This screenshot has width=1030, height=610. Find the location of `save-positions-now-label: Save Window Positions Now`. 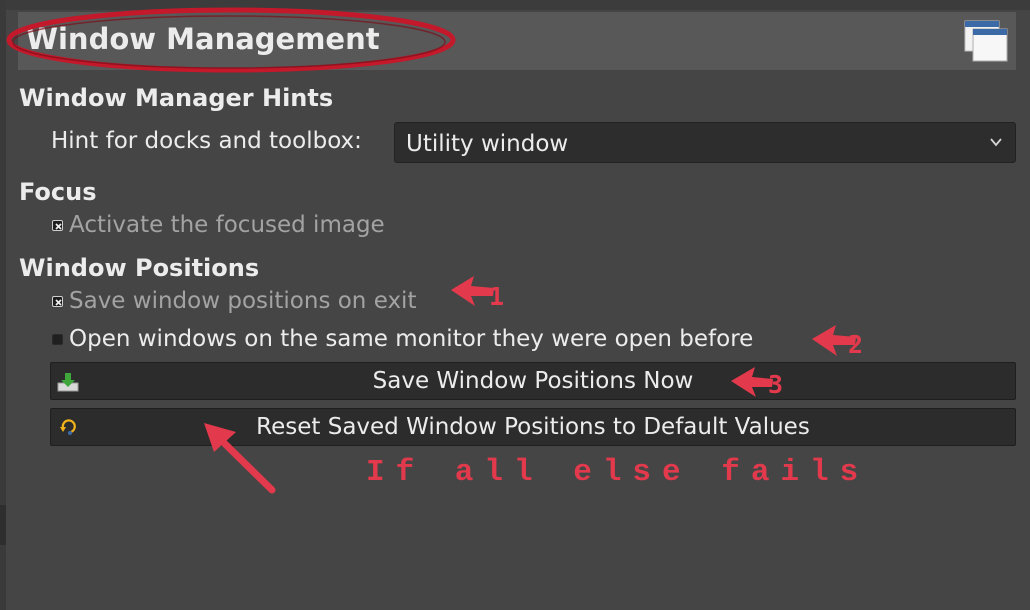

save-positions-now-label: Save Window Positions Now is located at coordinates (533, 381).